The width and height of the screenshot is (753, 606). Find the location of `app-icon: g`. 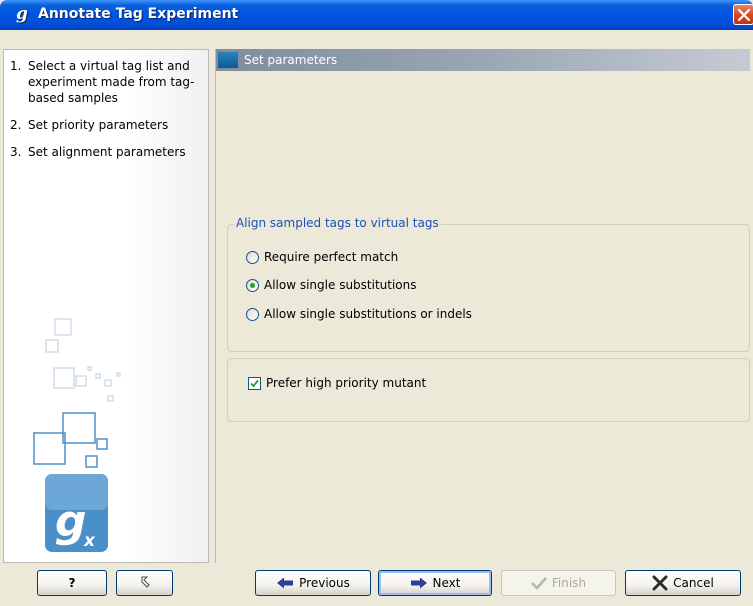

app-icon: g is located at coordinates (22, 14).